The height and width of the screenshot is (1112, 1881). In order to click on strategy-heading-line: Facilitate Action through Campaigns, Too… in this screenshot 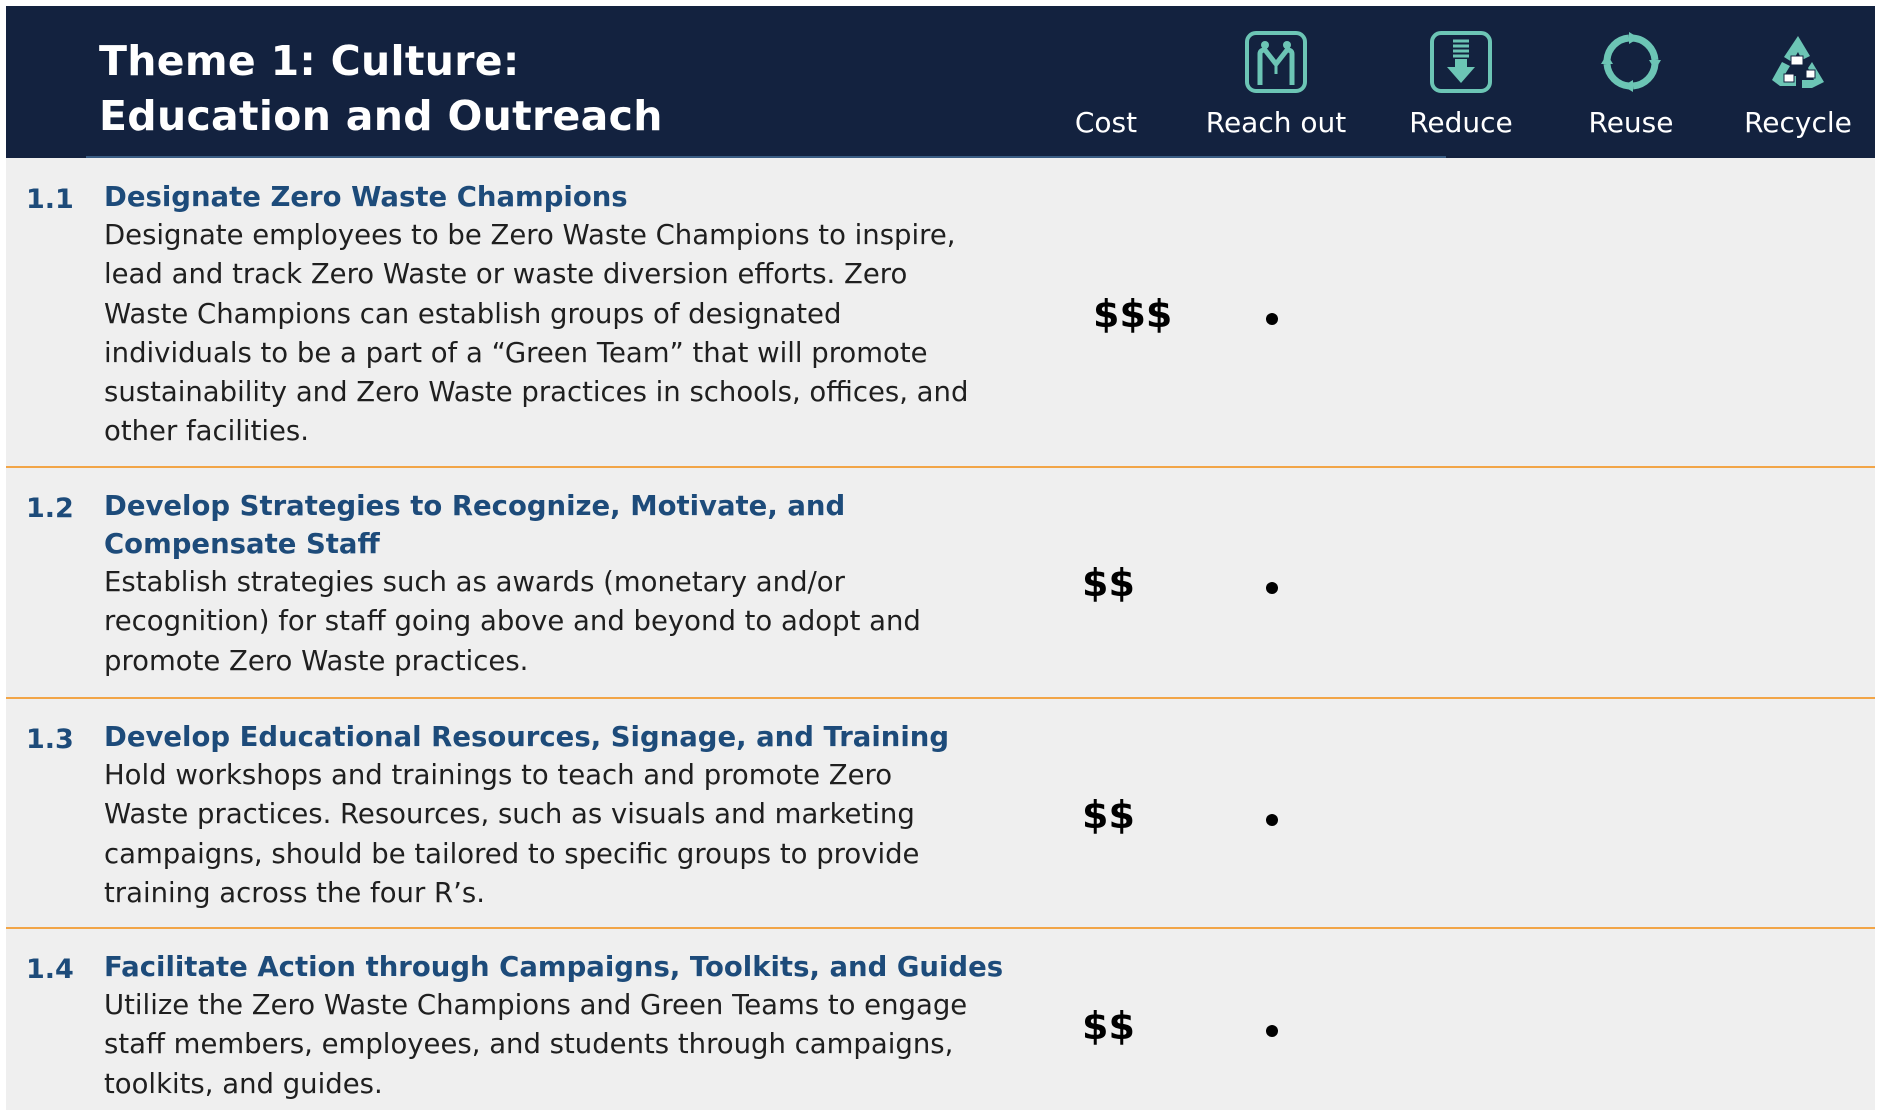, I will do `click(554, 967)`.